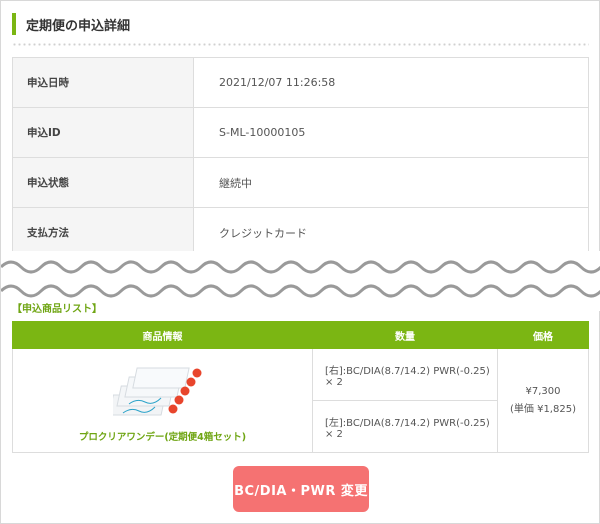 The image size is (600, 524). I want to click on detail-row-status: 申込状態 継続中, so click(300, 182).